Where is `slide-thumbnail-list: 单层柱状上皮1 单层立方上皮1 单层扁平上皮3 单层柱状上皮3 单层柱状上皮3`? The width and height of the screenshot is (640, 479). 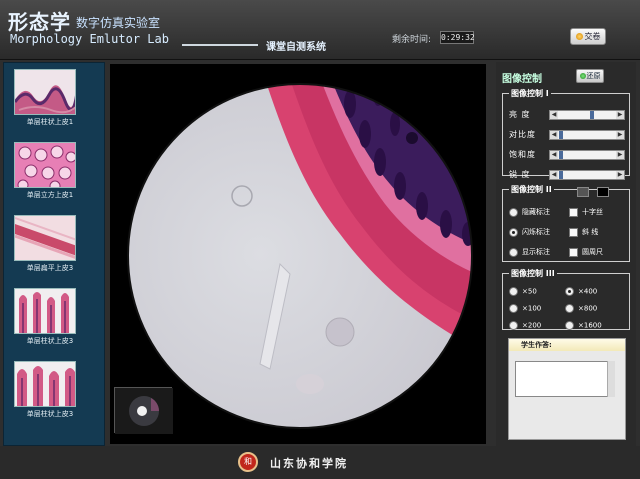 slide-thumbnail-list: 单层柱状上皮1 单层立方上皮1 单层扁平上皮3 单层柱状上皮3 单层柱状上皮3 is located at coordinates (54, 254).